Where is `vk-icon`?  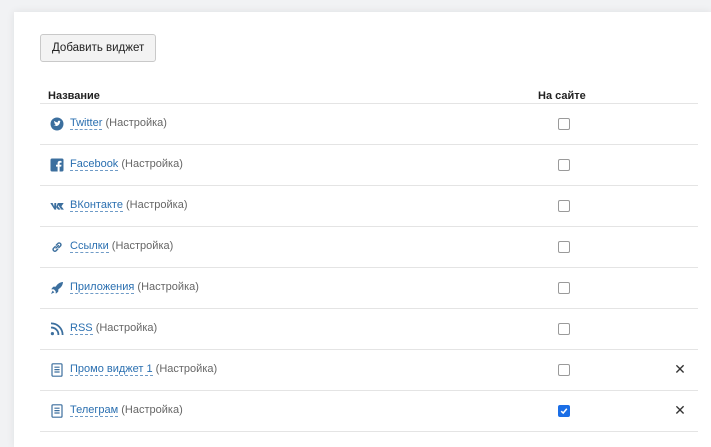
vk-icon is located at coordinates (57, 206).